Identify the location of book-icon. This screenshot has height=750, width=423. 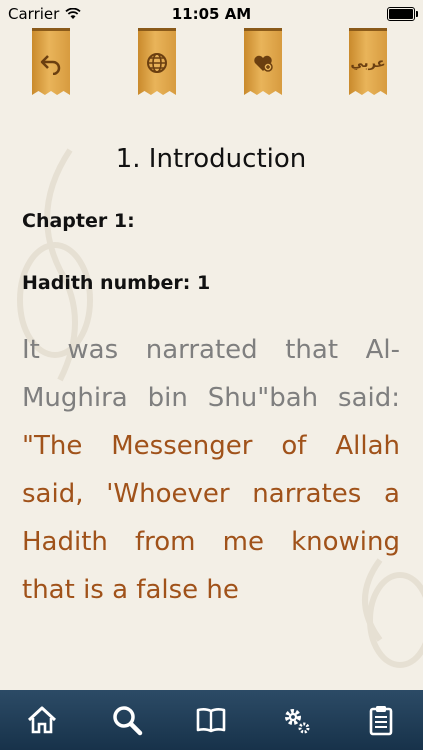
(211, 720).